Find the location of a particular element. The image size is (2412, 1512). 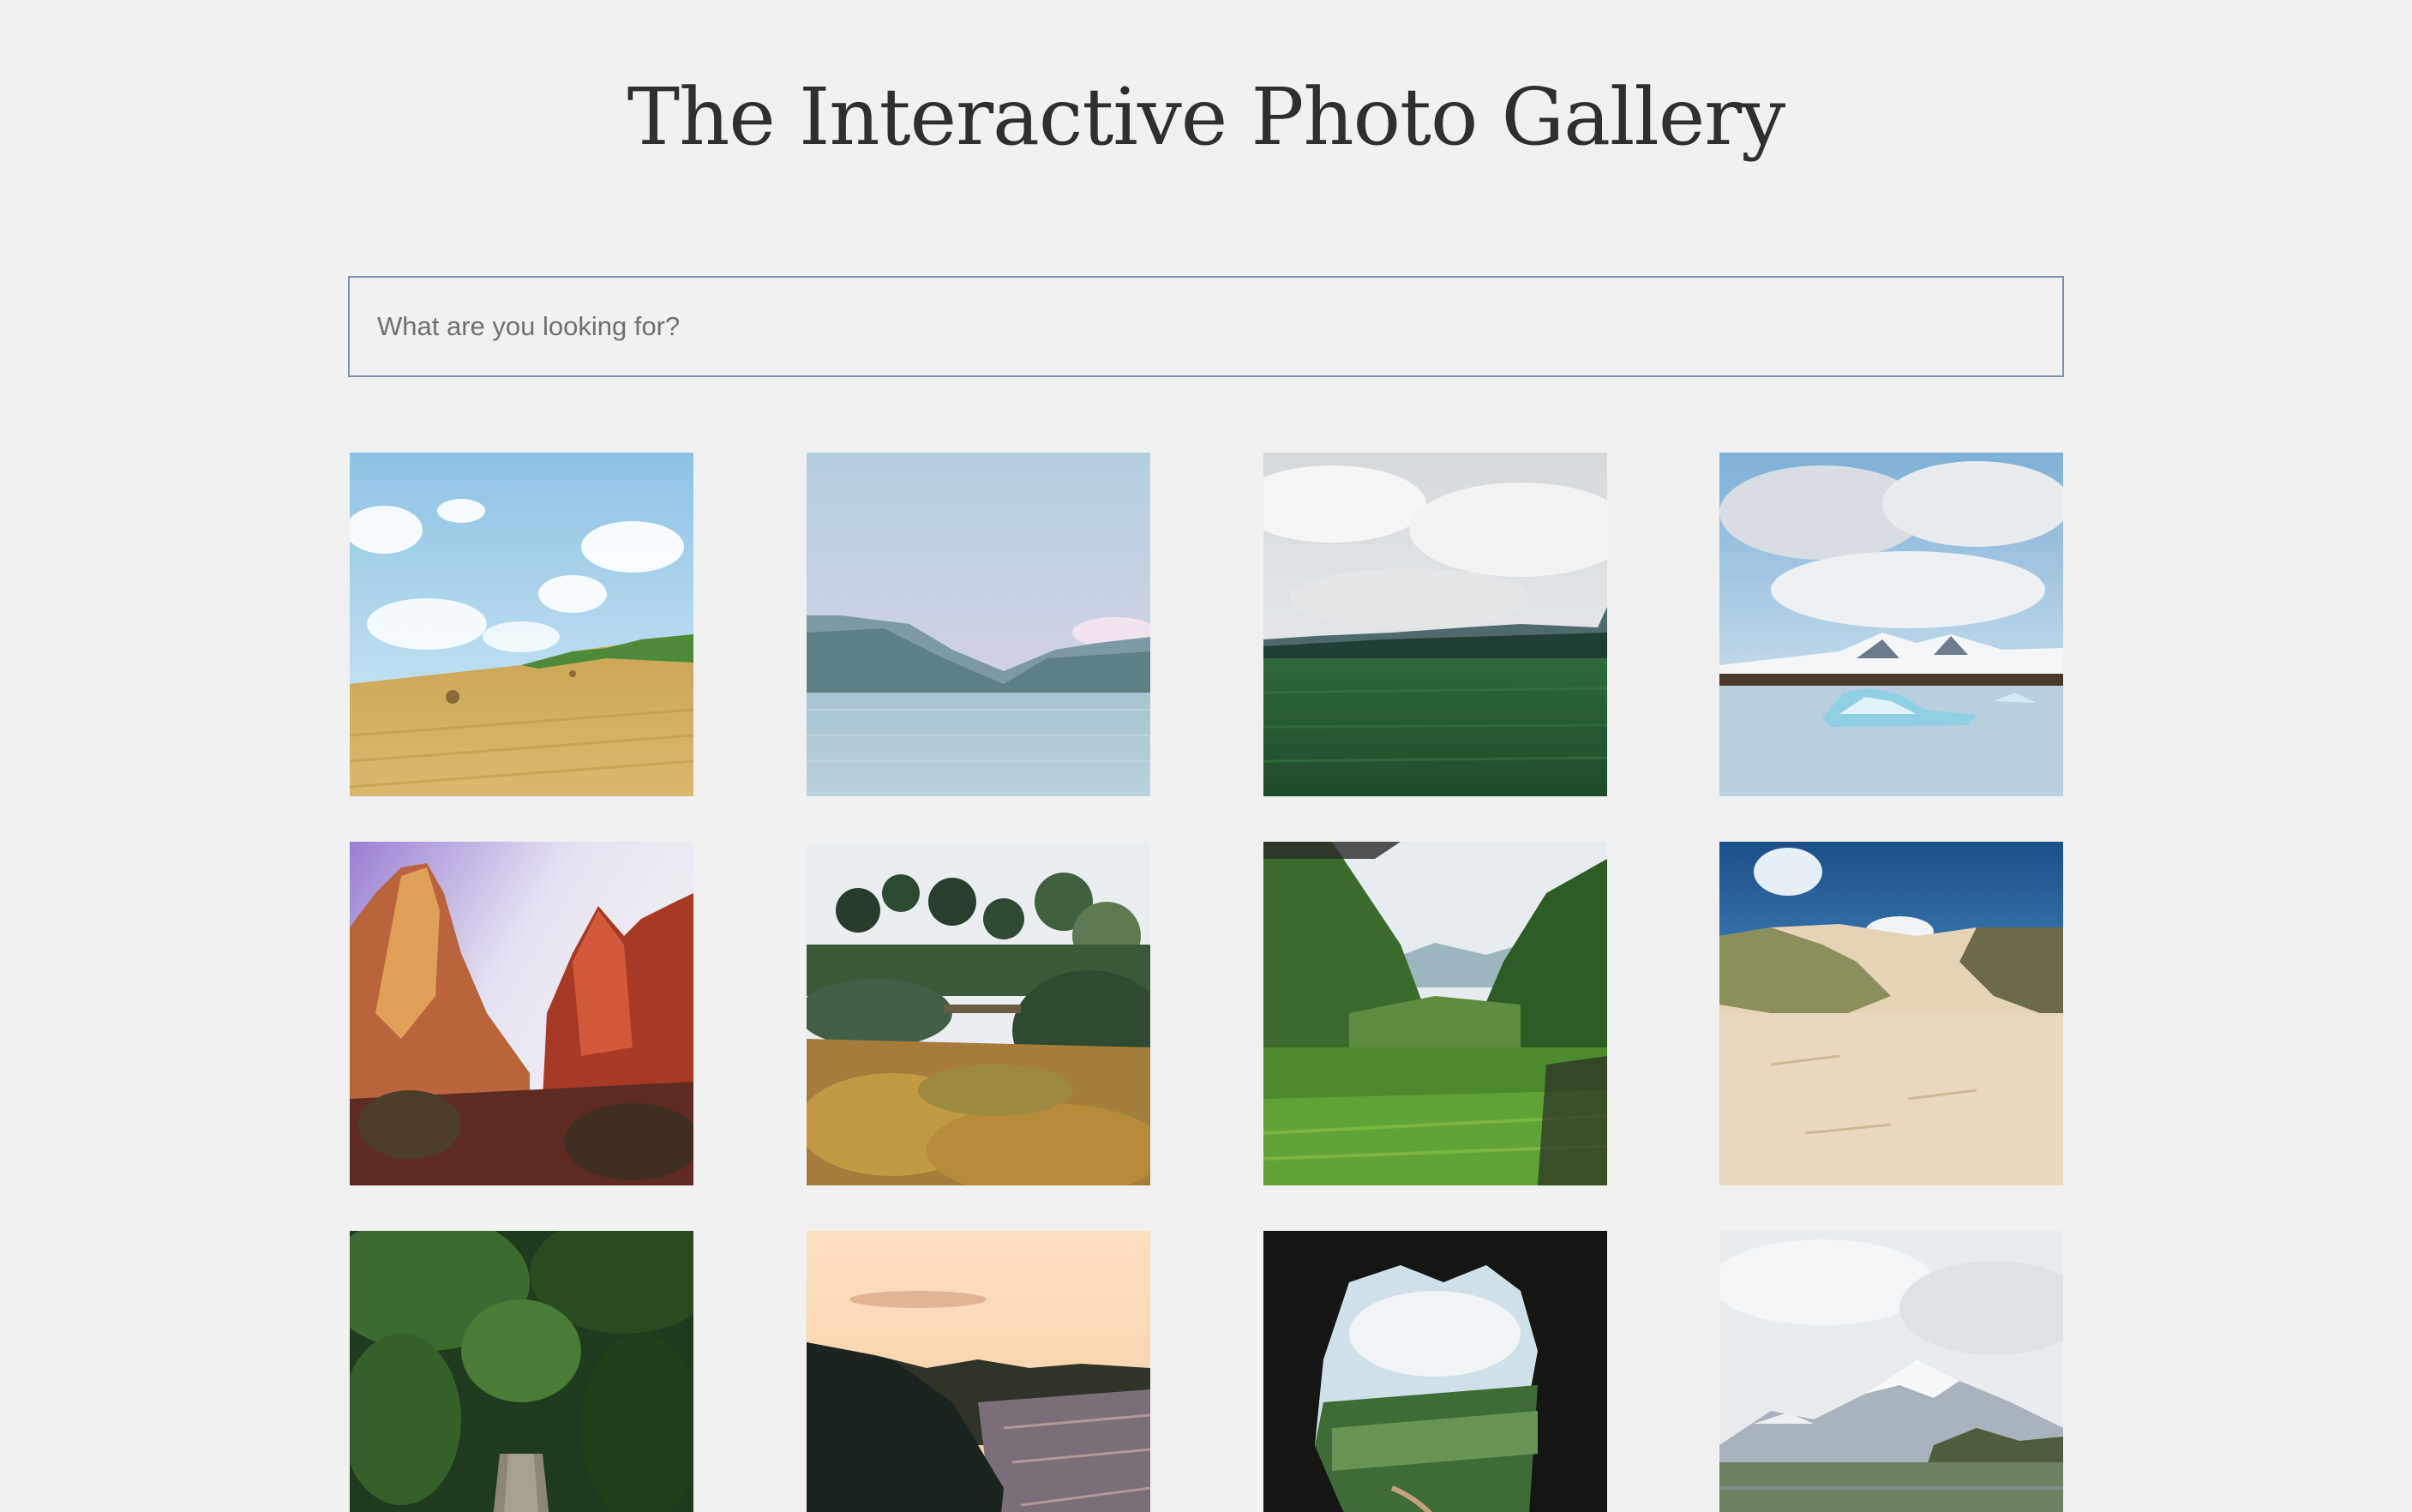

red-rock-canyon-image is located at coordinates (521, 1013).